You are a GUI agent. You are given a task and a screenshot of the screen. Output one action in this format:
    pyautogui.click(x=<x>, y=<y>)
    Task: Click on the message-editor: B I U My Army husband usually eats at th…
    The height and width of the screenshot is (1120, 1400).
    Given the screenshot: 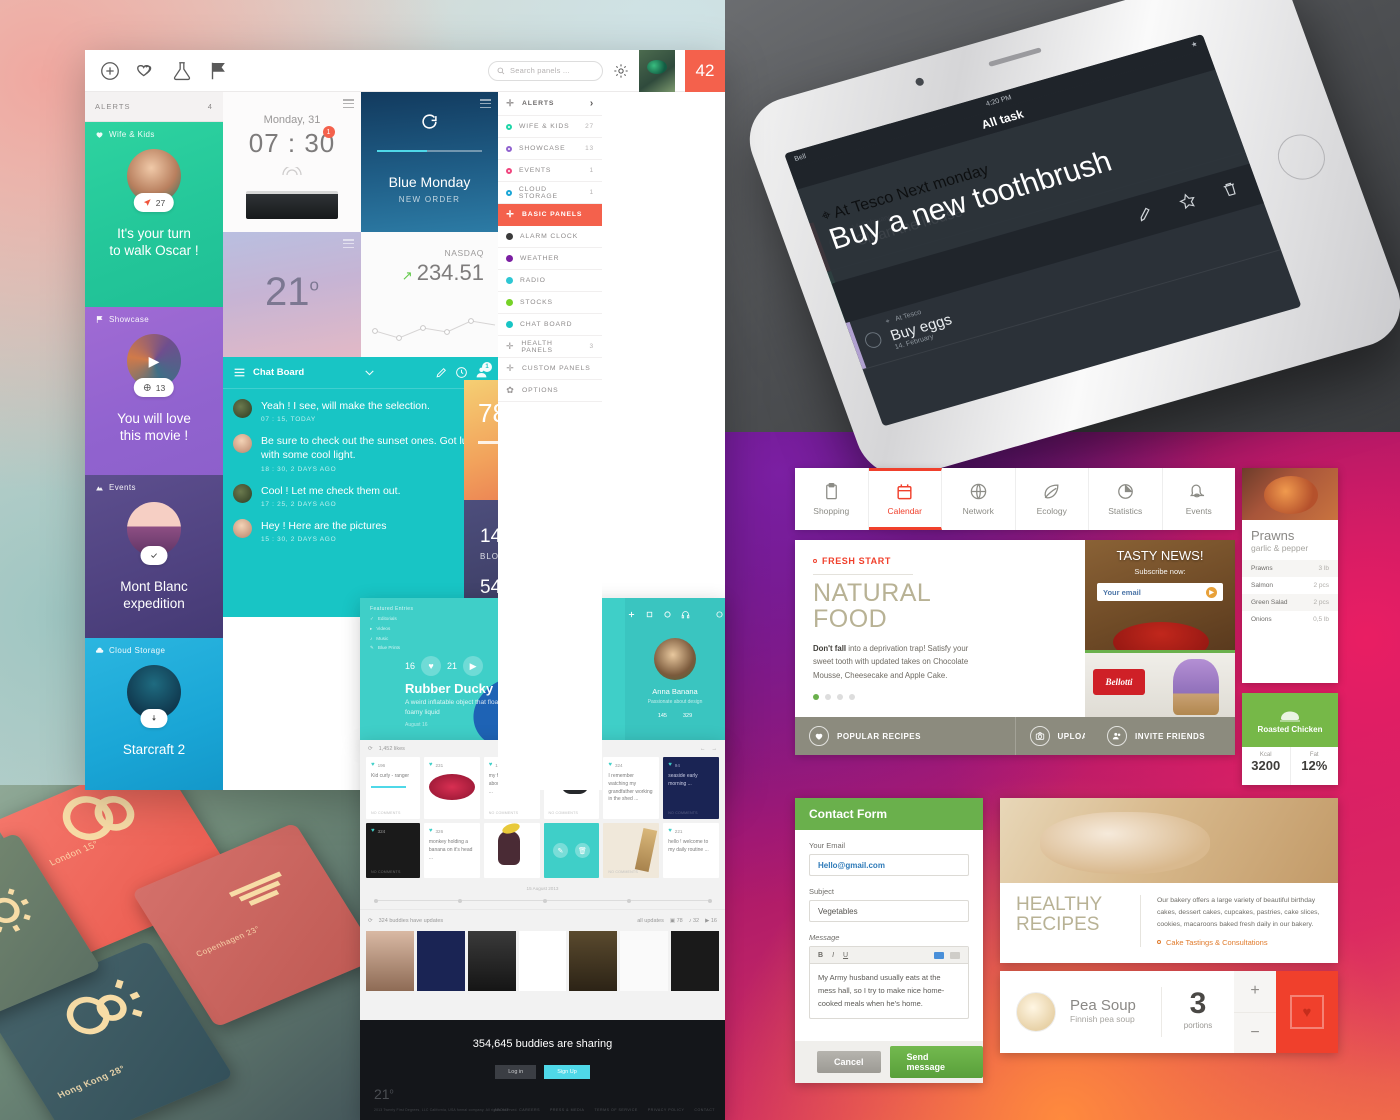 What is the action you would take?
    pyautogui.click(x=889, y=983)
    